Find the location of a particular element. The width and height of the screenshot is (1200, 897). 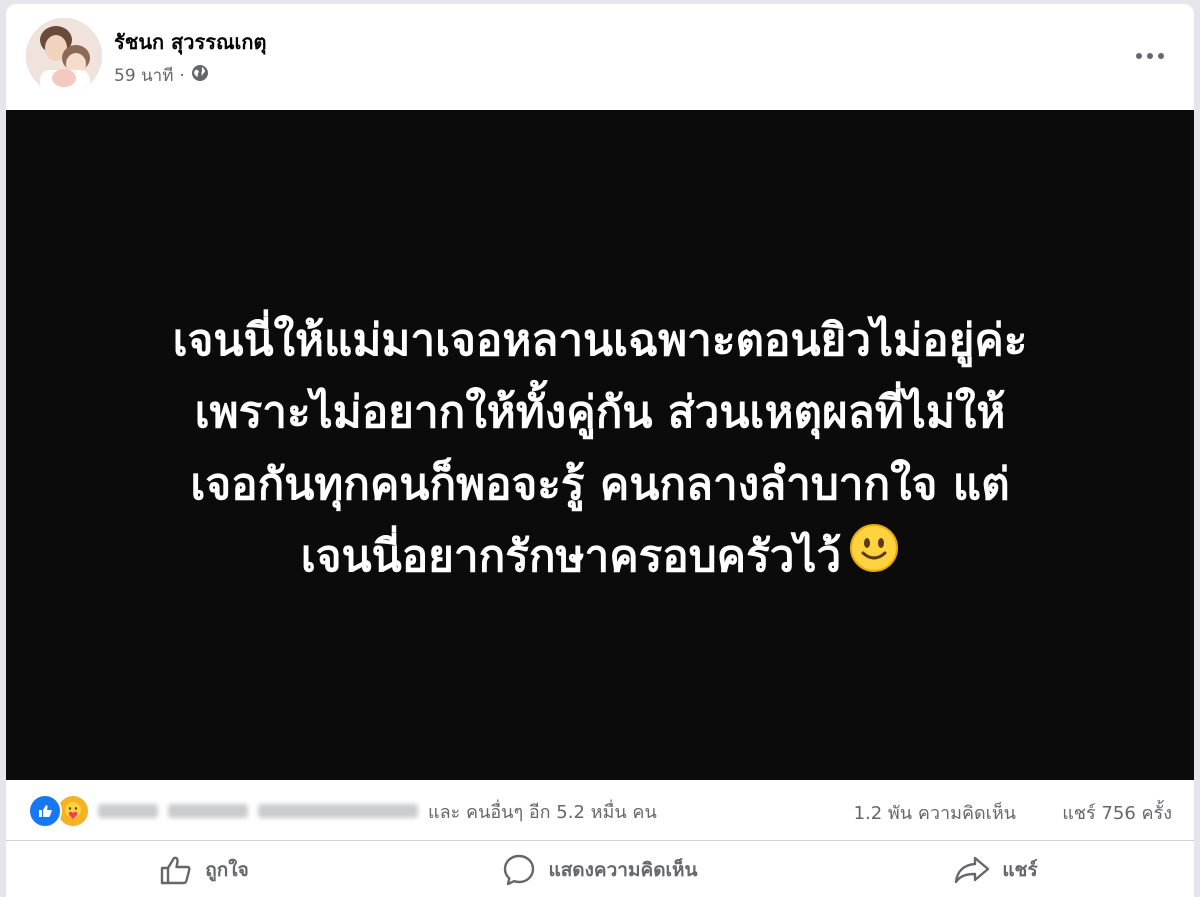

smiling-face-icon is located at coordinates (874, 559).